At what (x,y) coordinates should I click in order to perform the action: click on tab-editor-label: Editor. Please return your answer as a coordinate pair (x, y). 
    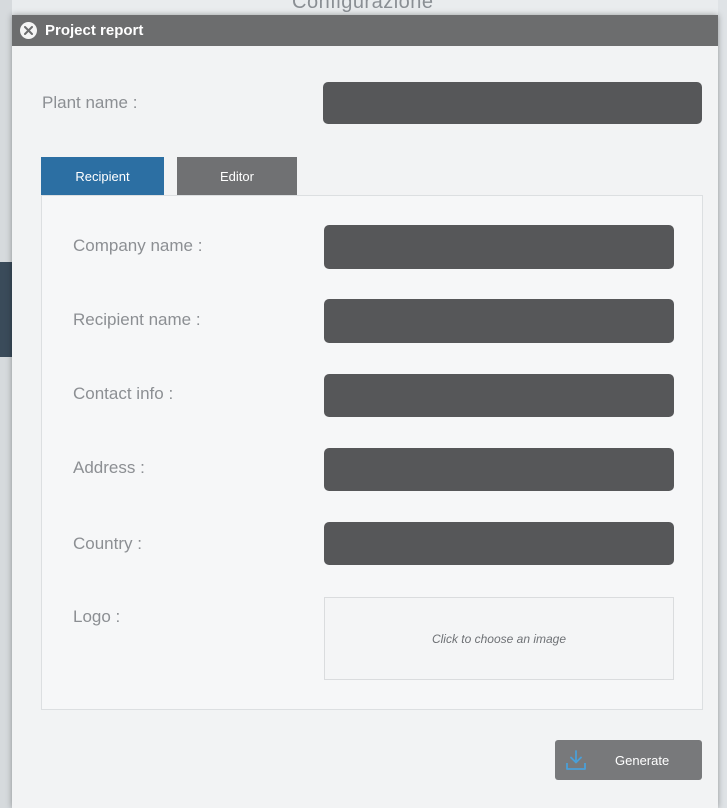
    Looking at the image, I should click on (237, 176).